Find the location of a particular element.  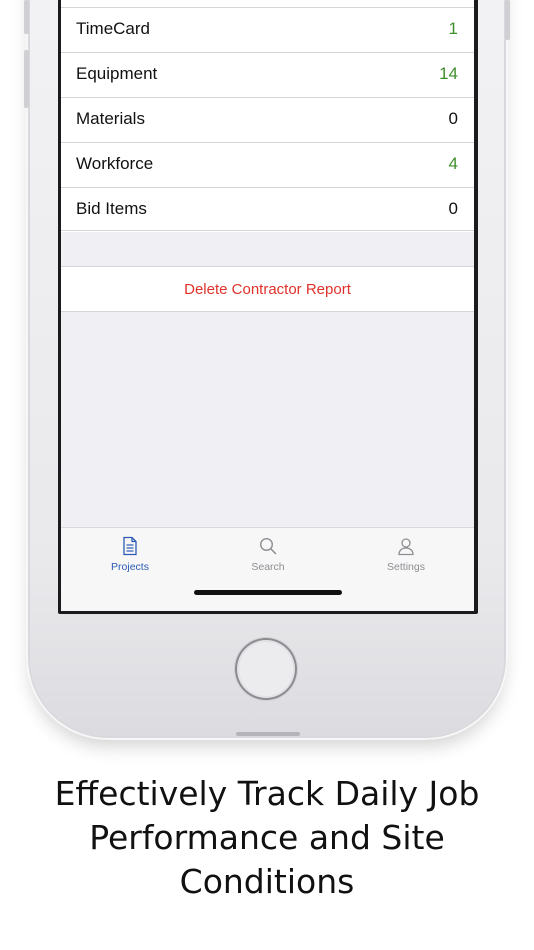

tab-settings: Settings is located at coordinates (405, 554).